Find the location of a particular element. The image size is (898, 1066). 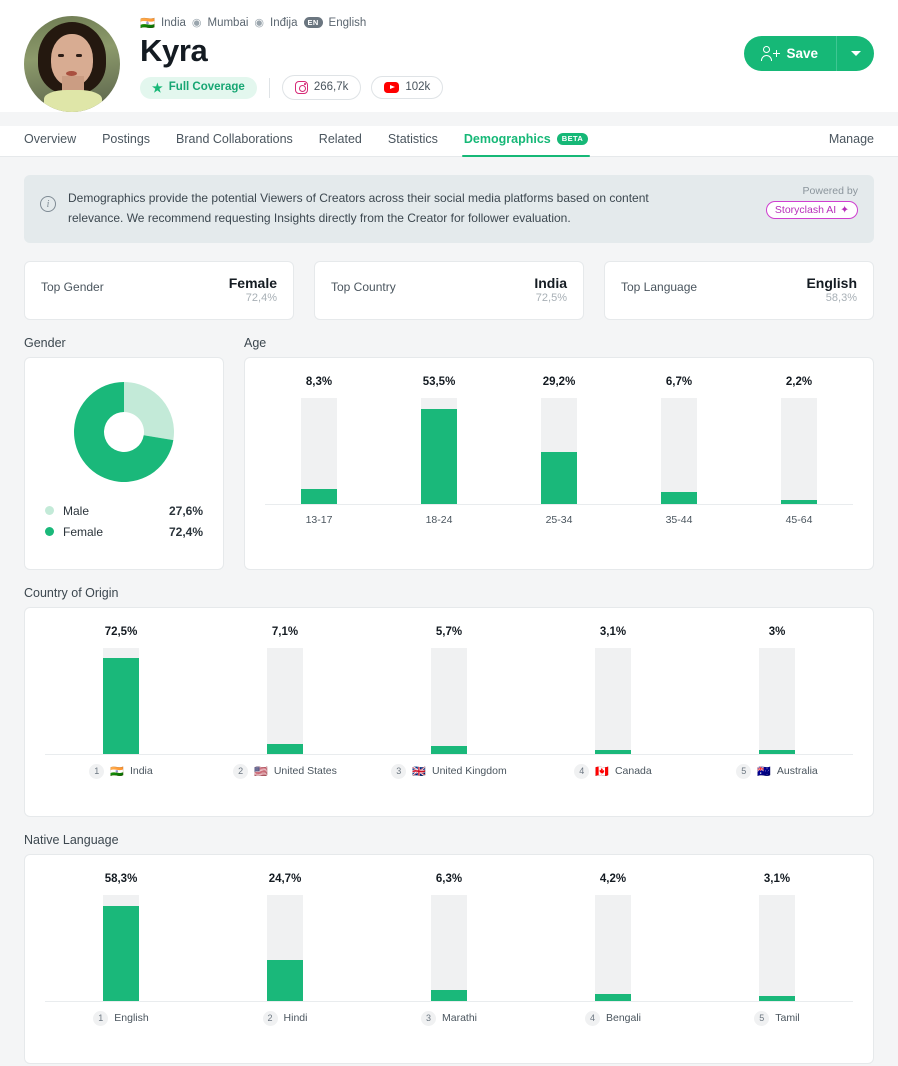

youtube-followers-chip: 102k is located at coordinates (407, 87).